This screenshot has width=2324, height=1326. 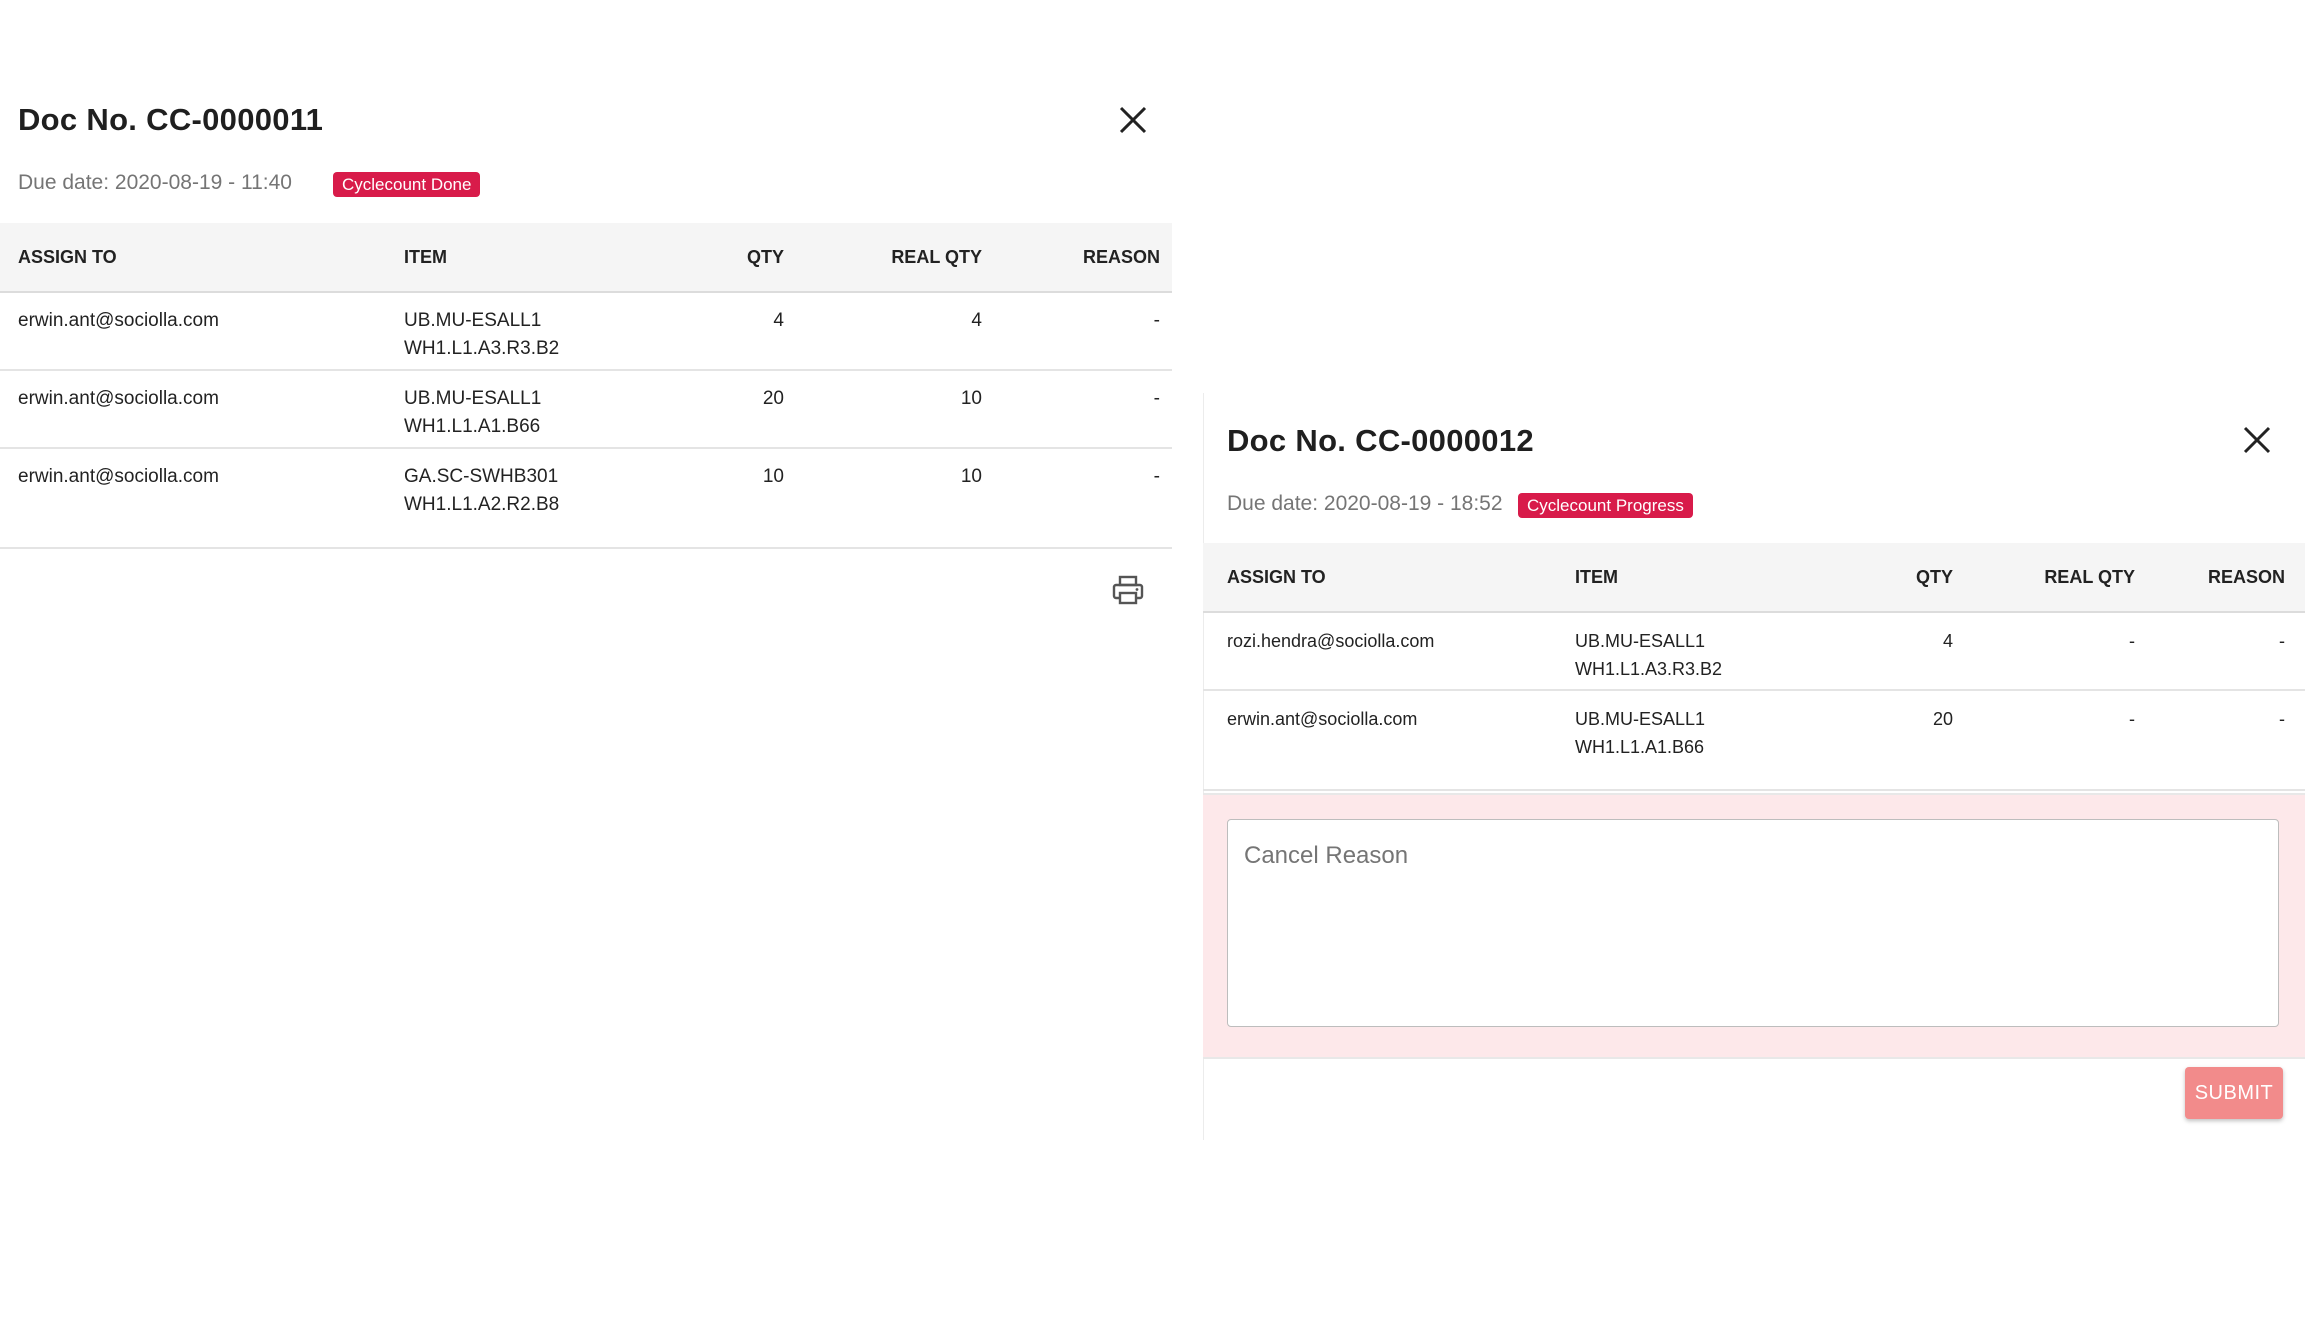 I want to click on cancel-reason-panel, so click(x=1754, y=926).